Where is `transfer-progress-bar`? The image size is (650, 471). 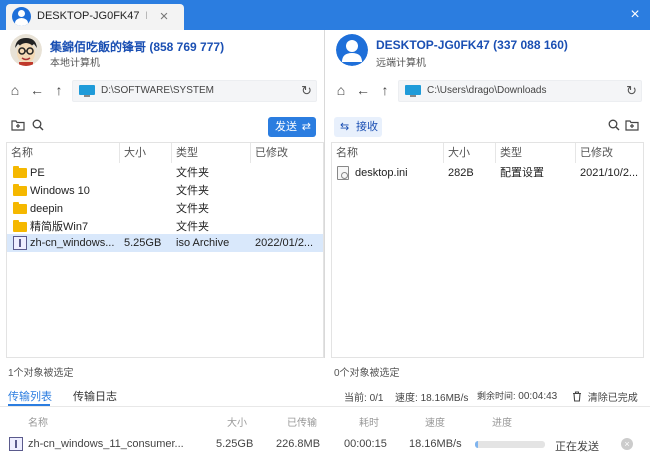 transfer-progress-bar is located at coordinates (510, 444).